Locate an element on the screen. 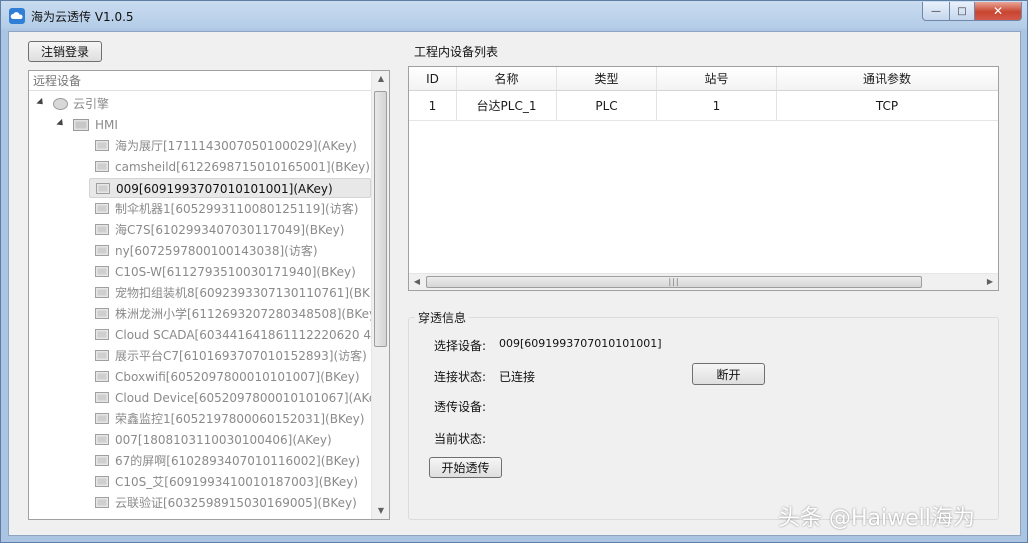  tree-device-label: 制伞机器1[6052993110080125119](访客) is located at coordinates (237, 209).